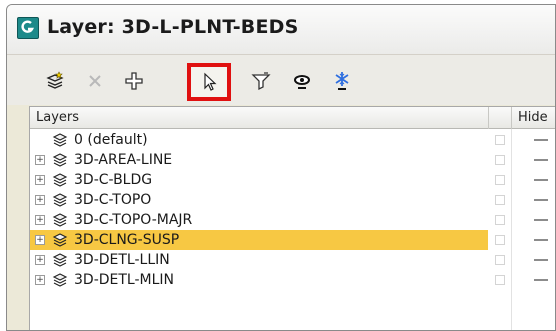 Image resolution: width=556 pixels, height=331 pixels. I want to click on layer-name-label: 3D-DETL-LLIN, so click(122, 260).